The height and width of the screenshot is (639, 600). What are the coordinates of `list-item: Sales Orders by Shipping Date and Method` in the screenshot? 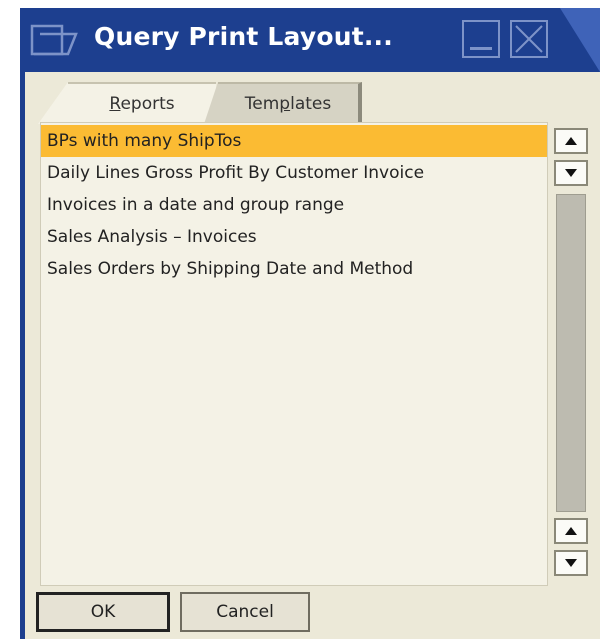 It's located at (294, 269).